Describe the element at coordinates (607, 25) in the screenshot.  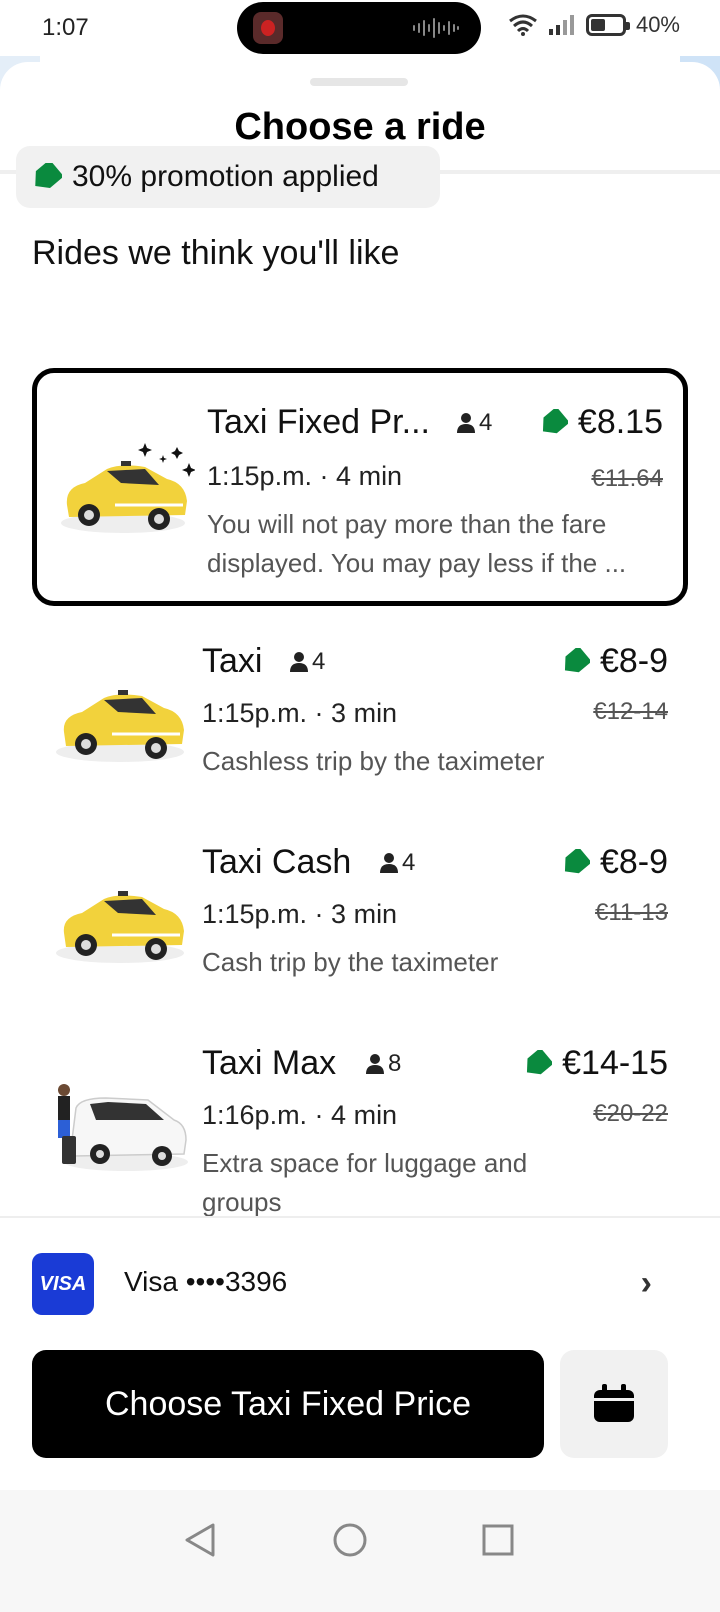
I see `battery-icon` at that location.